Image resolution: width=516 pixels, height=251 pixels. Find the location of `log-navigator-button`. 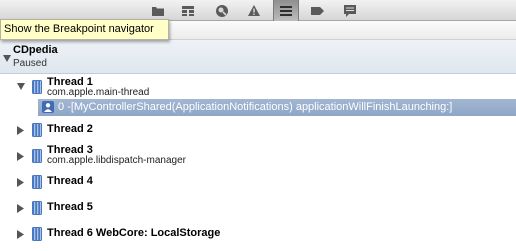

log-navigator-button is located at coordinates (350, 10).